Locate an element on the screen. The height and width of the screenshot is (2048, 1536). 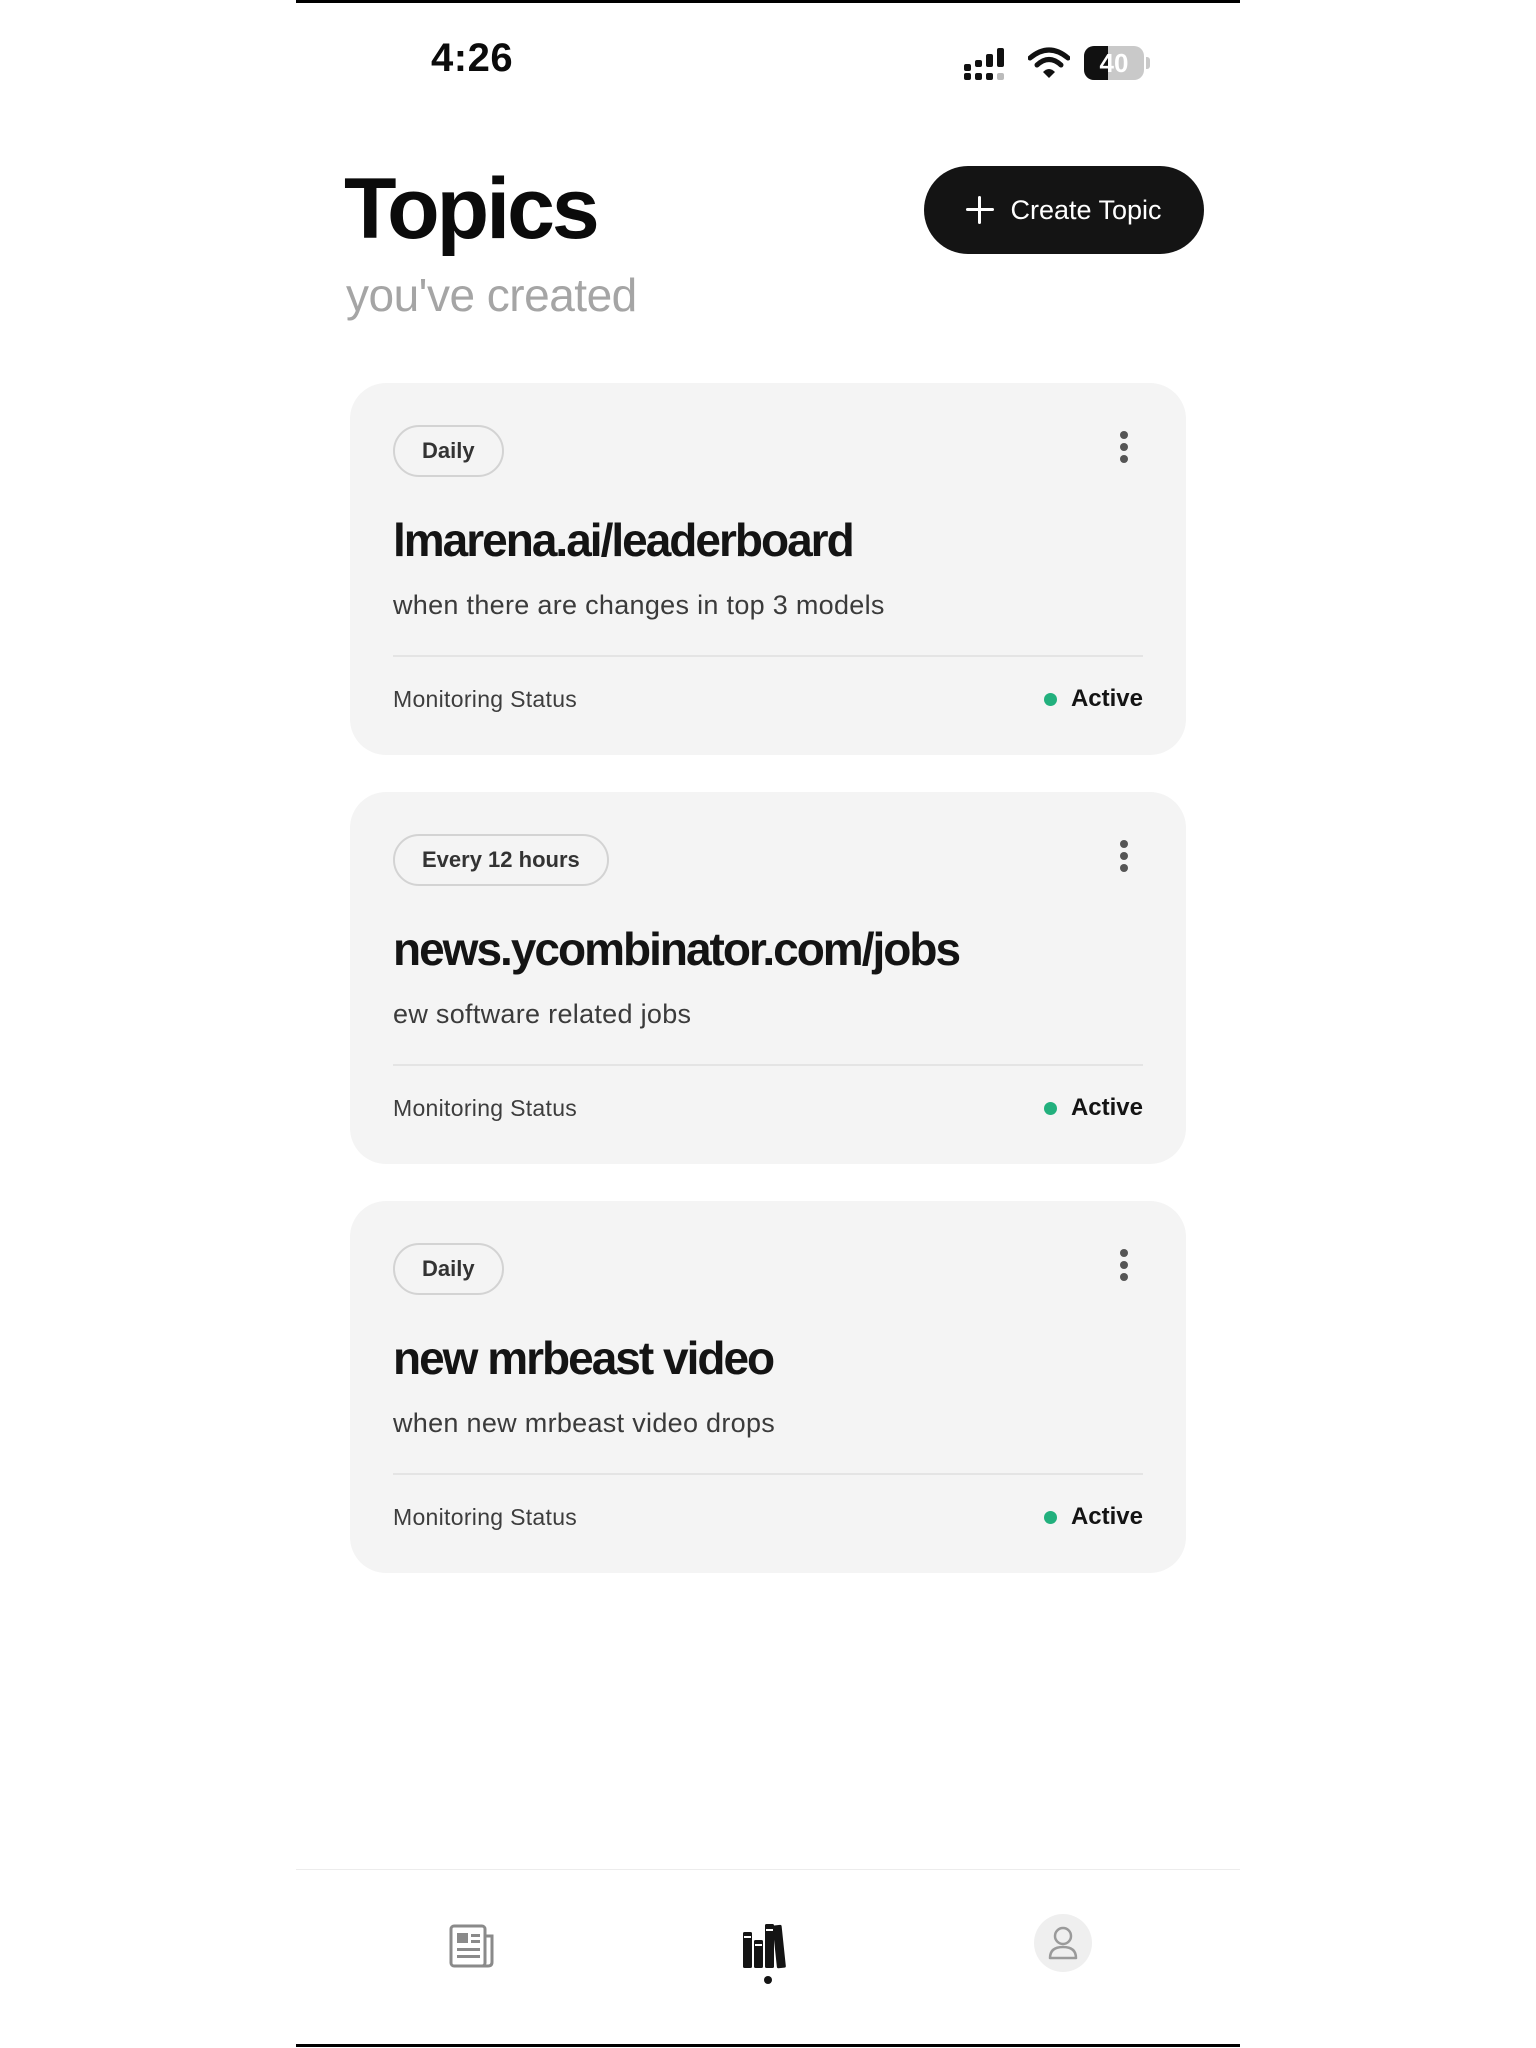
battery-percent: 40 is located at coordinates (1114, 62).